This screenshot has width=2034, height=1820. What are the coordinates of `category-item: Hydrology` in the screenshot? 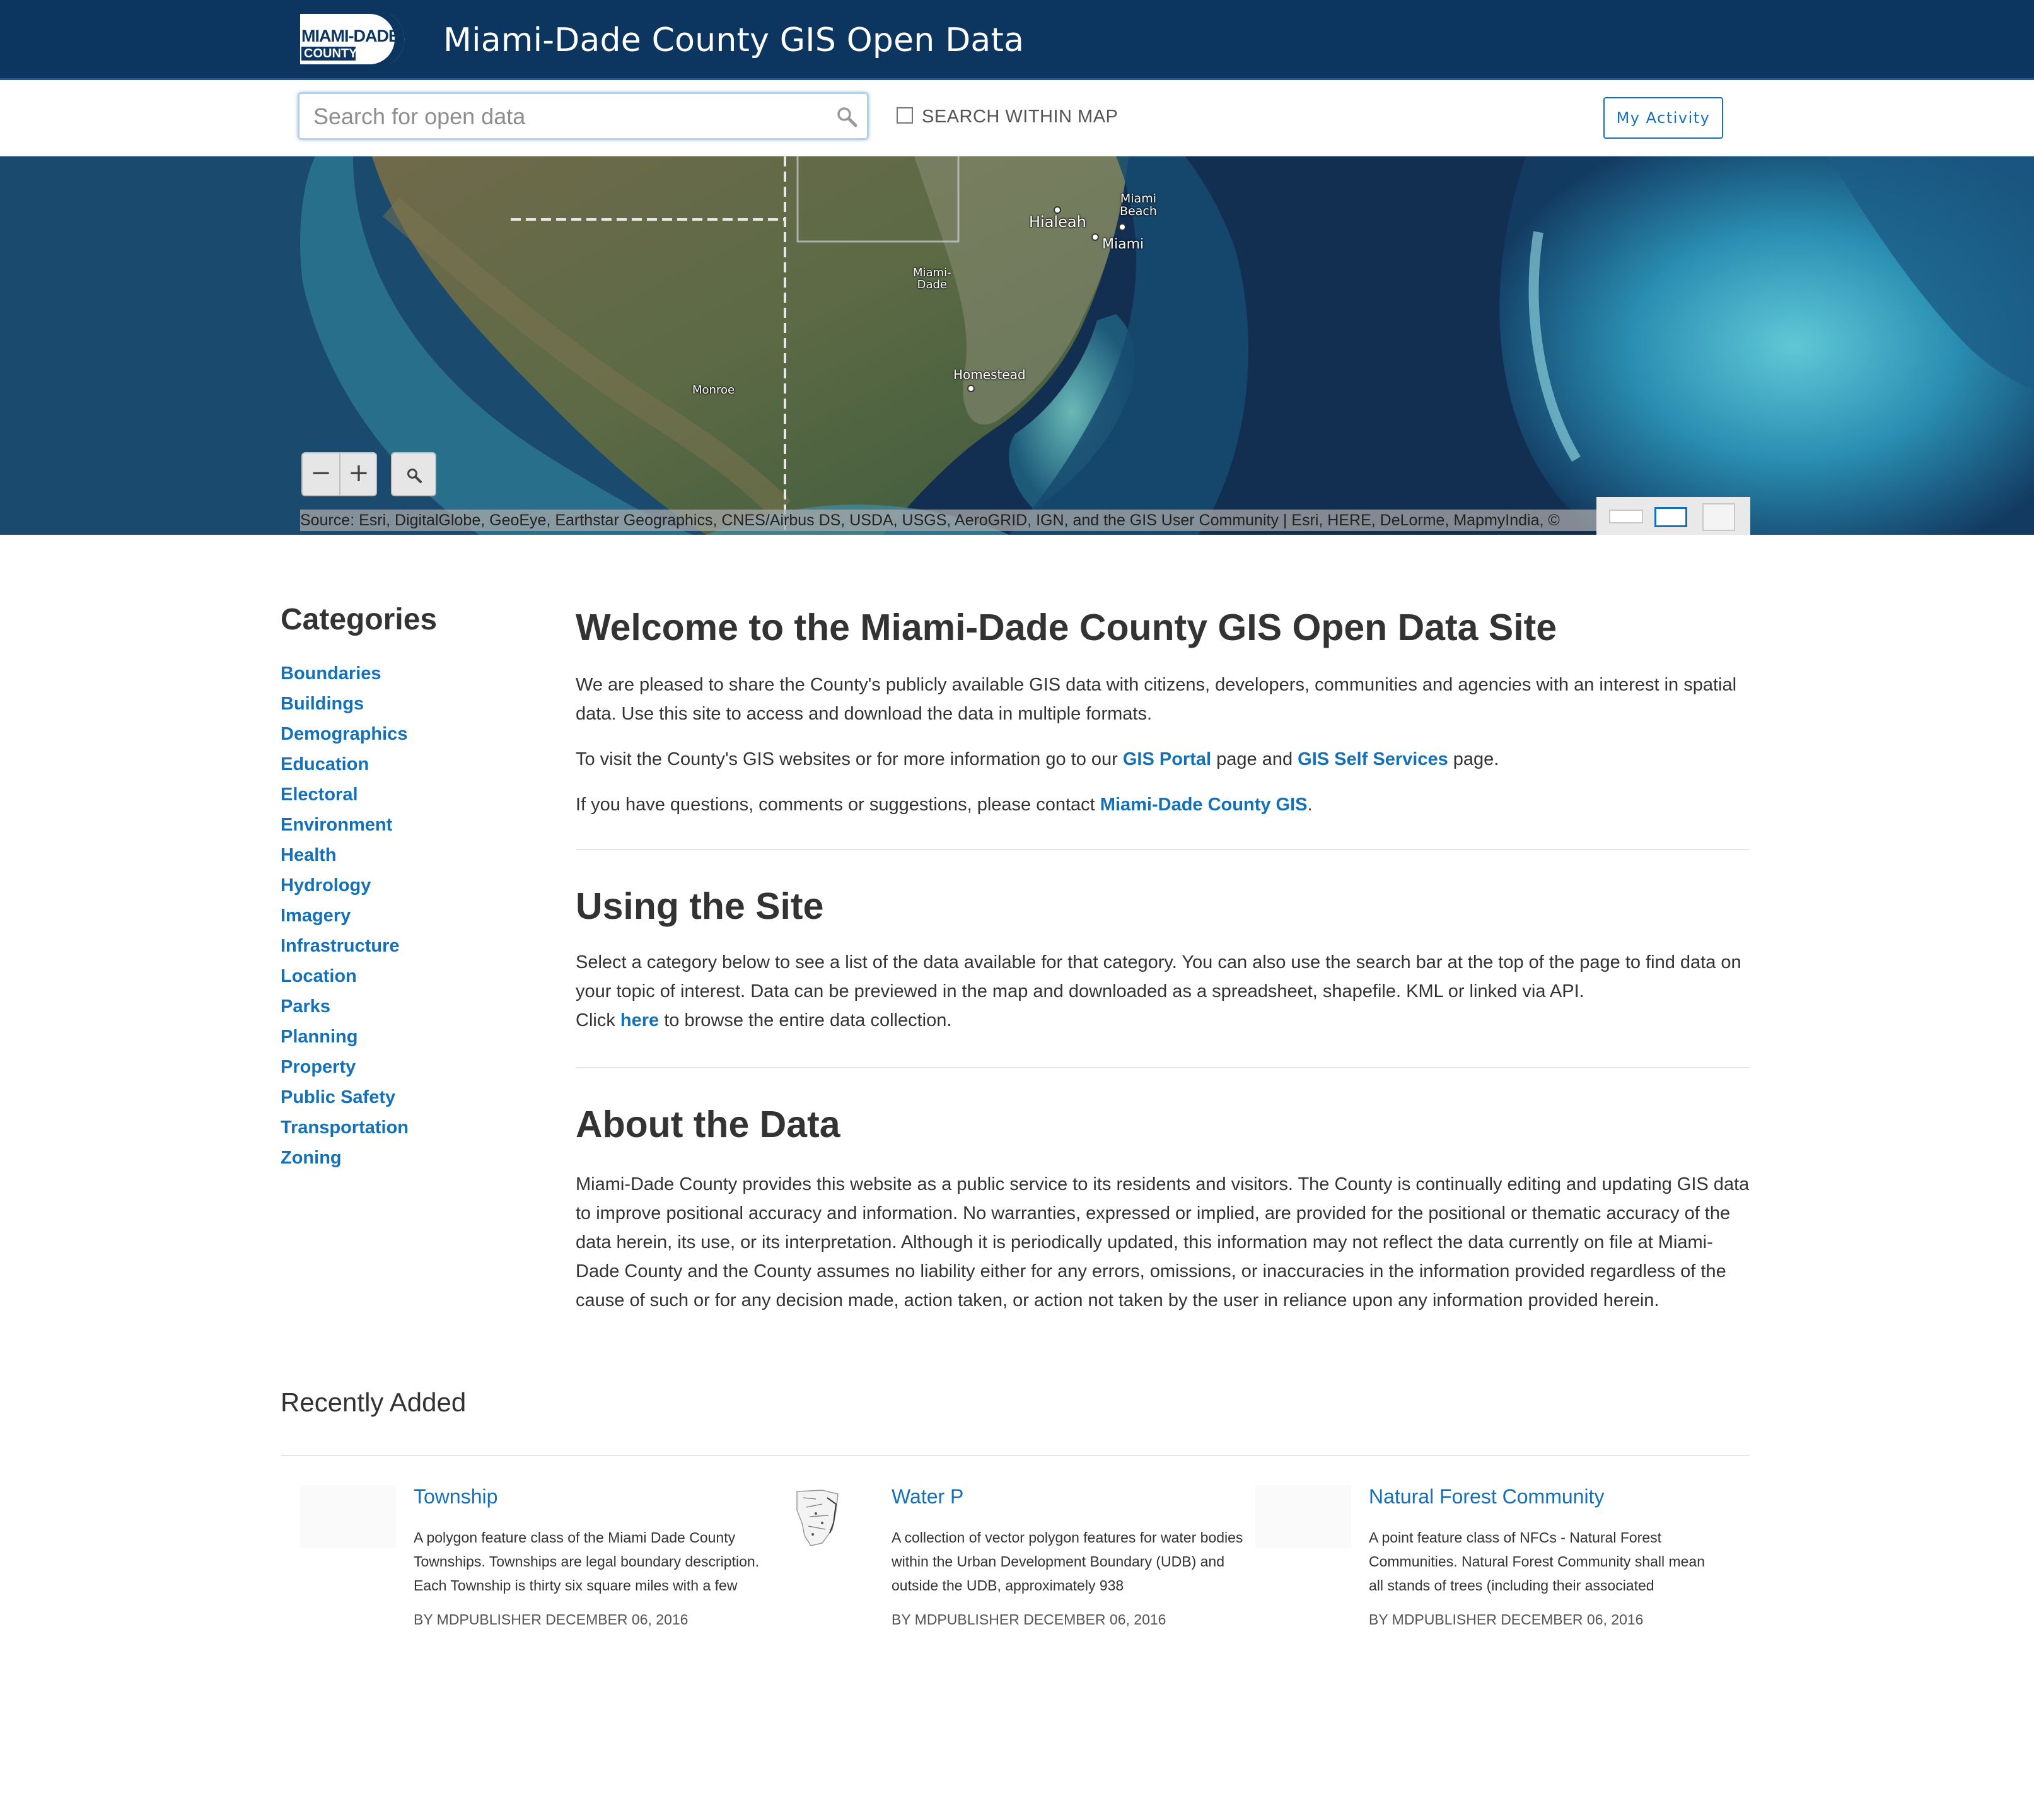 It's located at (345, 890).